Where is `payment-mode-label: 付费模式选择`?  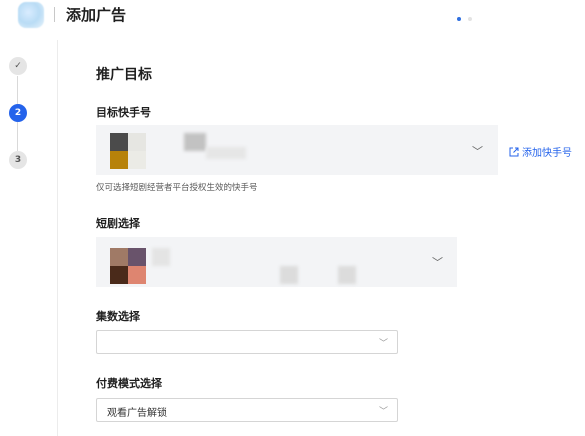 payment-mode-label: 付费模式选择 is located at coordinates (129, 383).